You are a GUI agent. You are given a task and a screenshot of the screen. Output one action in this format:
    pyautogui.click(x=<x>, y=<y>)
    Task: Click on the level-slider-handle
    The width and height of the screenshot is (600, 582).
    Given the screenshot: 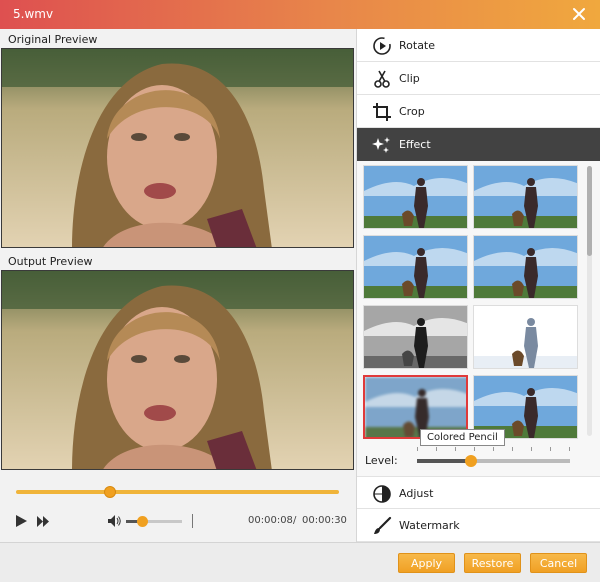 What is the action you would take?
    pyautogui.click(x=470, y=461)
    